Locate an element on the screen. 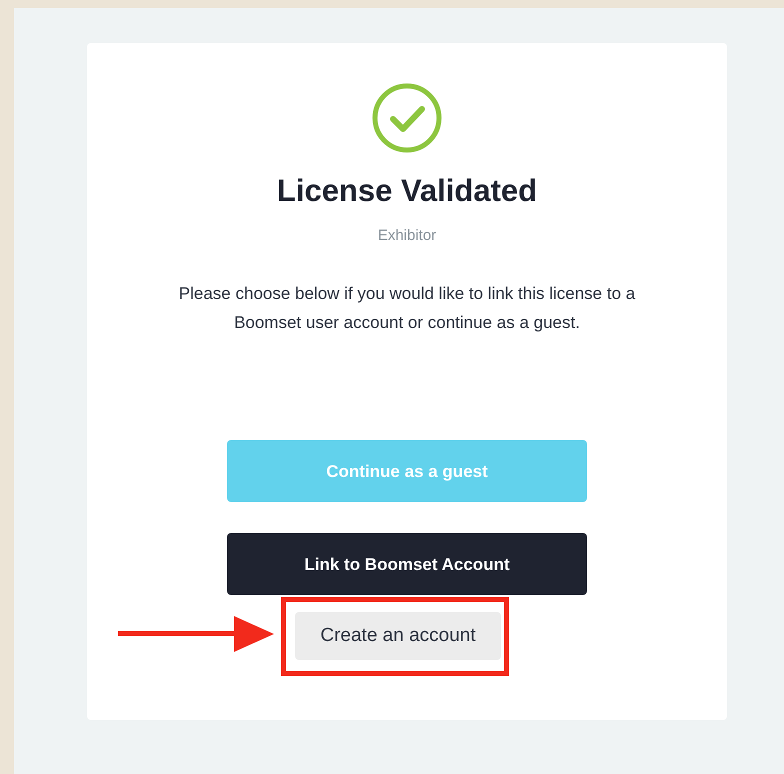  create-account-button: Create an account is located at coordinates (398, 636).